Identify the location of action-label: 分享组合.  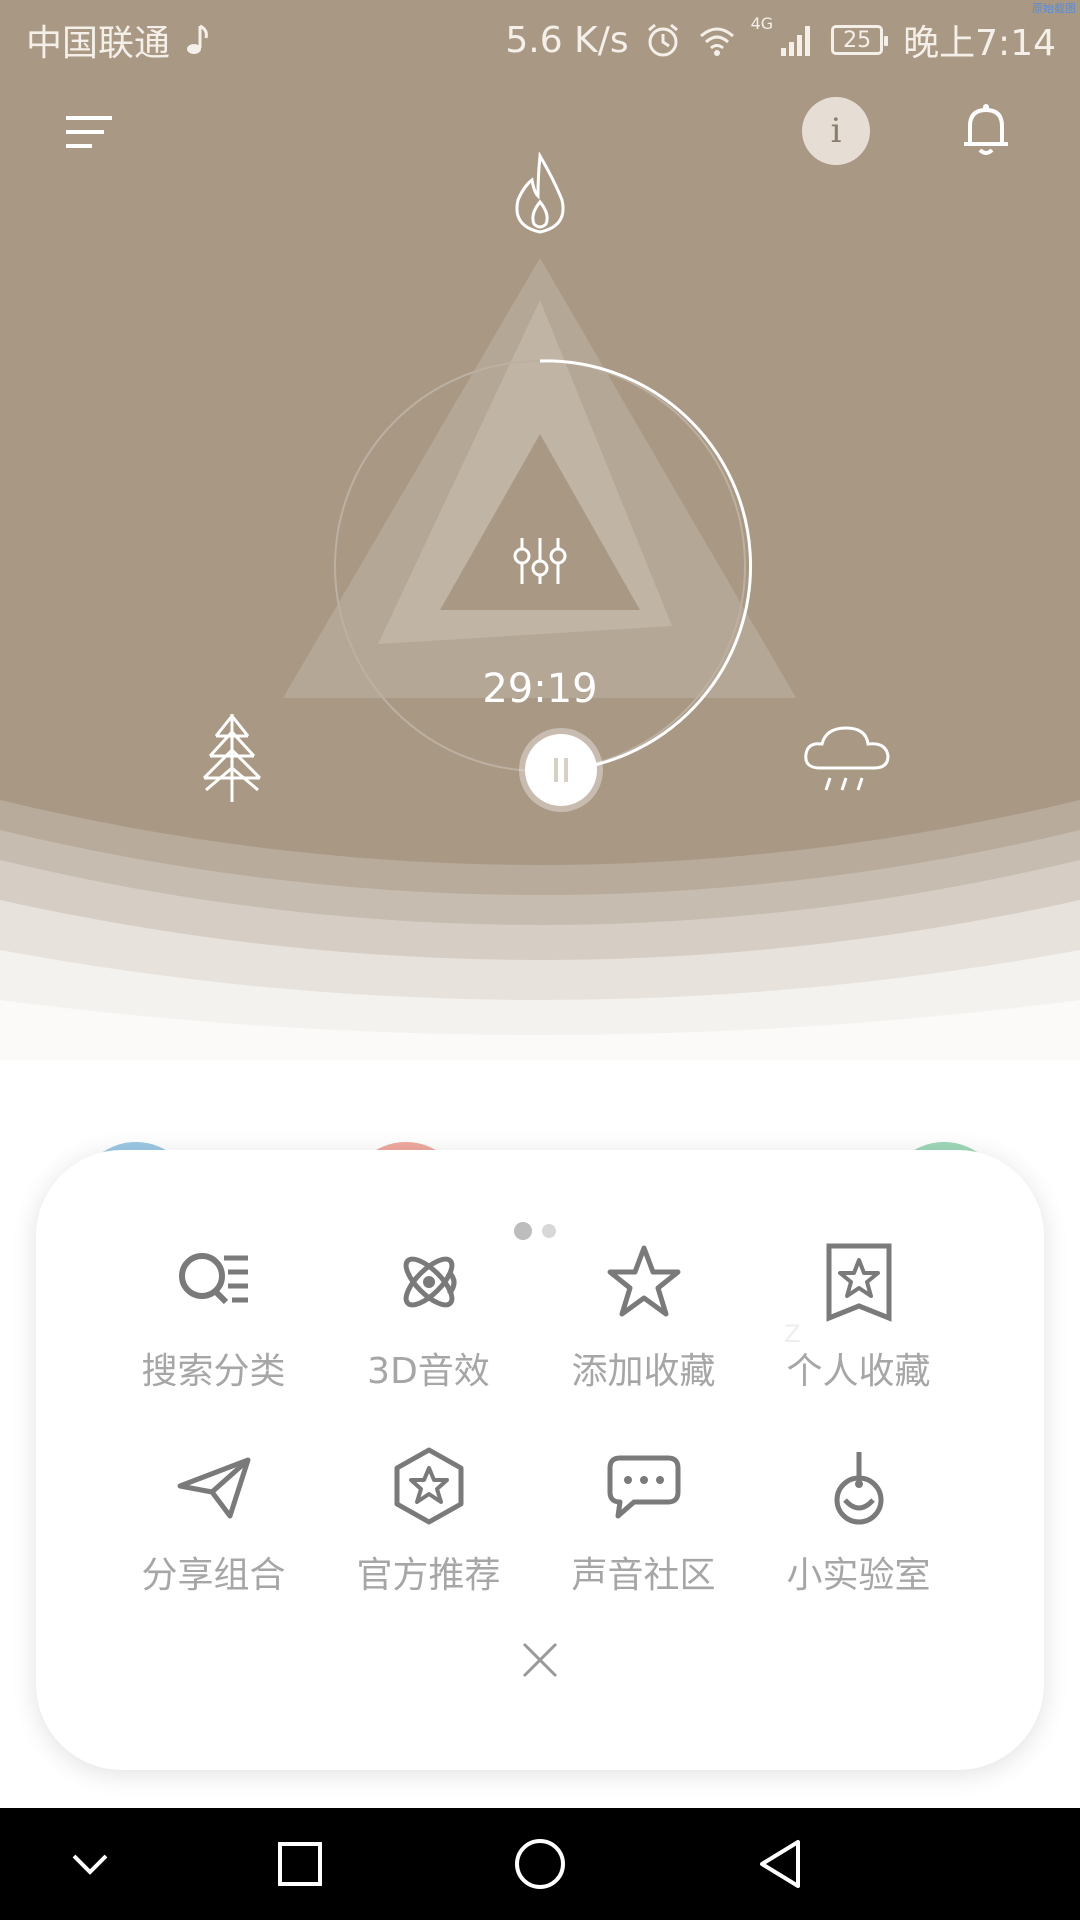
(213, 1575).